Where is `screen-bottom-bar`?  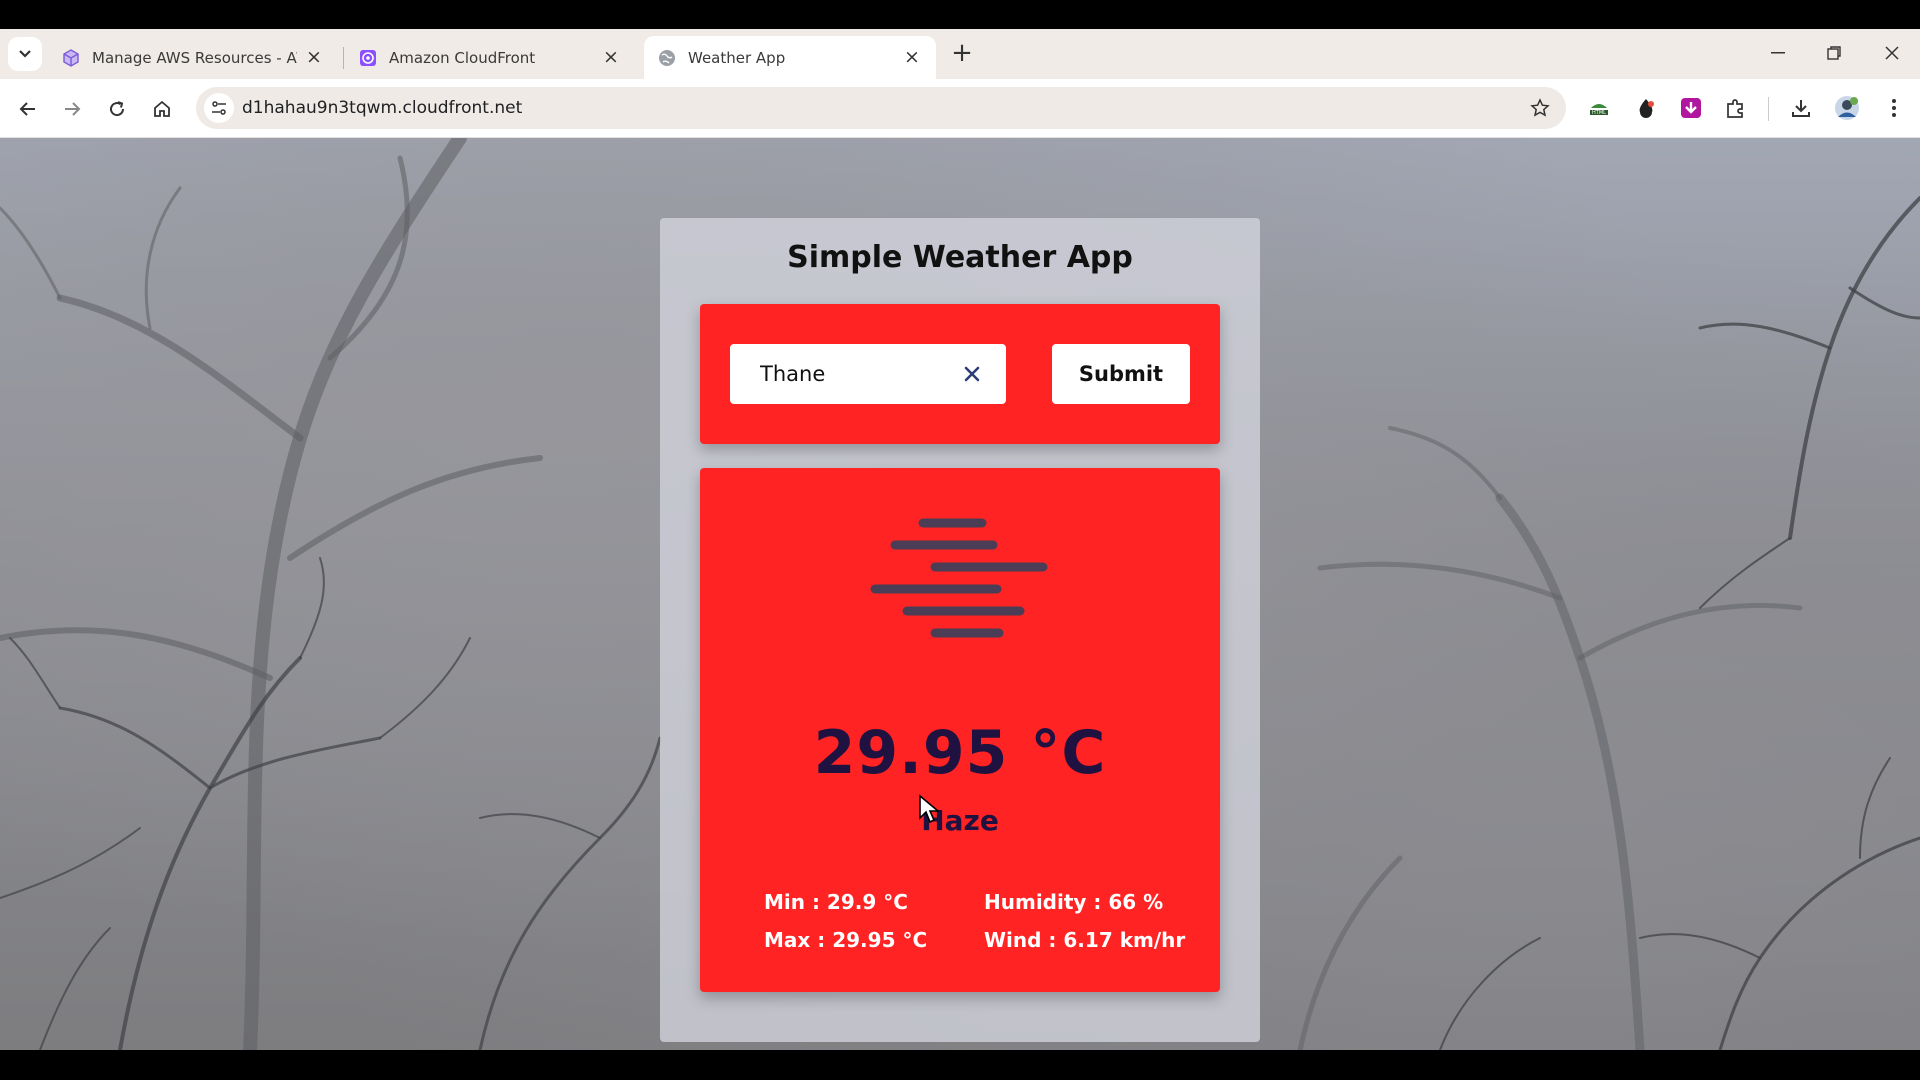
screen-bottom-bar is located at coordinates (960, 1065).